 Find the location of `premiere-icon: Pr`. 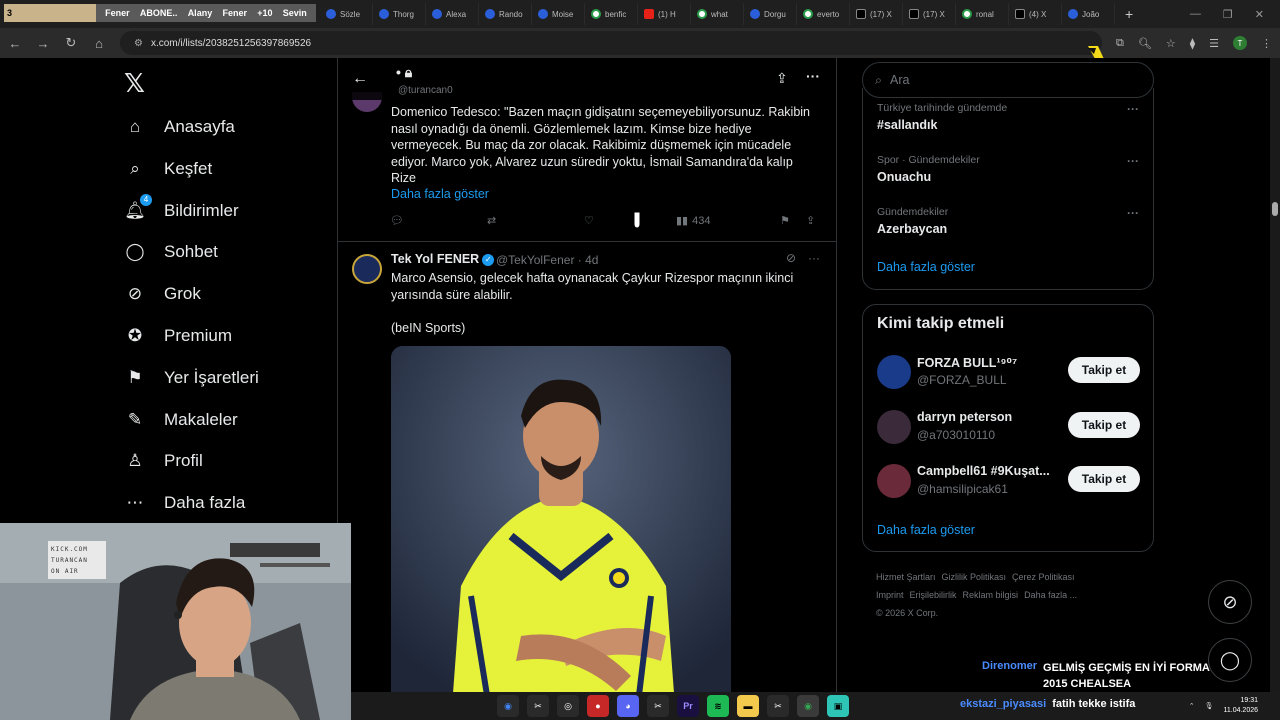

premiere-icon: Pr is located at coordinates (688, 706).